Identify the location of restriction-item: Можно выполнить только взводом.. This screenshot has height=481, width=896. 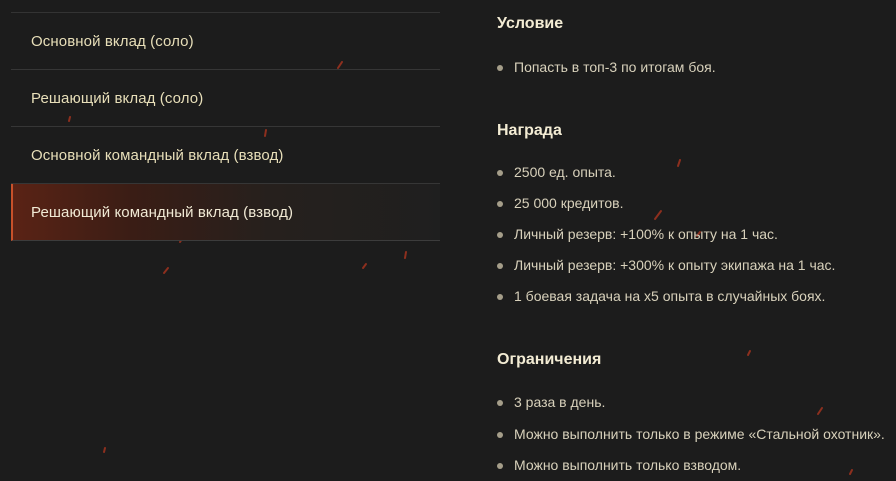
(619, 465).